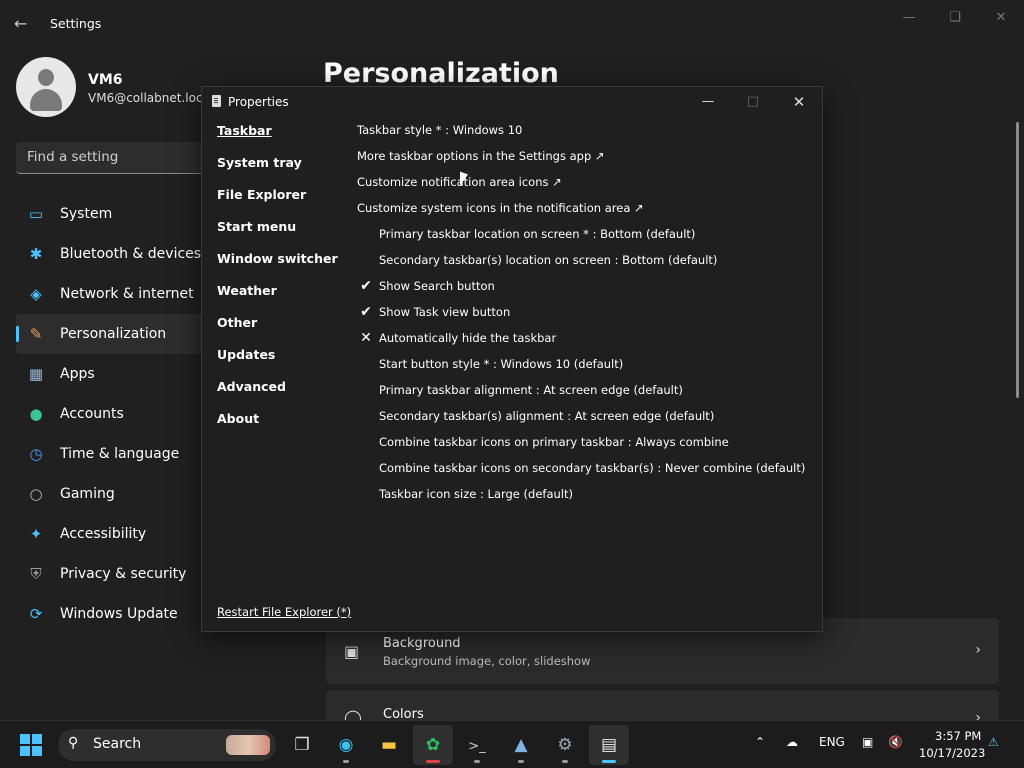 The width and height of the screenshot is (1024, 768). Describe the element at coordinates (895, 742) in the screenshot. I see `volume-muted-icon: 🔇` at that location.